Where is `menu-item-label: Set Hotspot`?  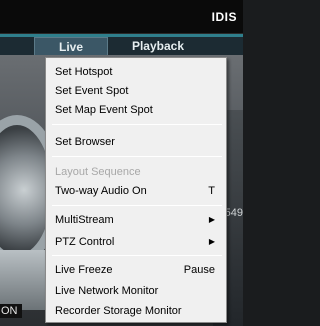
menu-item-label: Set Hotspot is located at coordinates (84, 72).